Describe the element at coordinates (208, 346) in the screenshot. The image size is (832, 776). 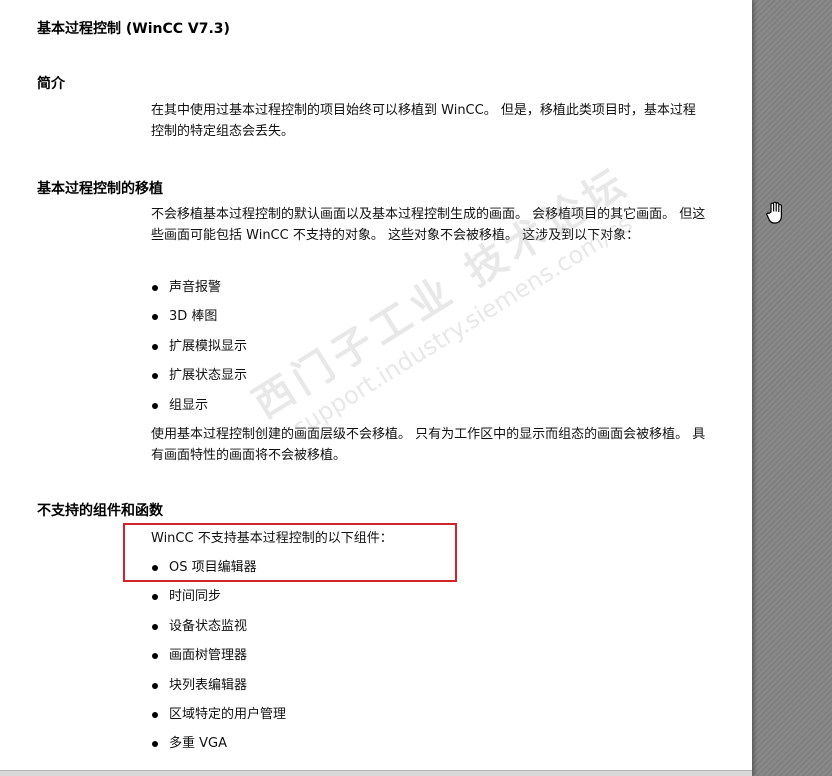
I see `list-item-label: 扩展模拟显示` at that location.